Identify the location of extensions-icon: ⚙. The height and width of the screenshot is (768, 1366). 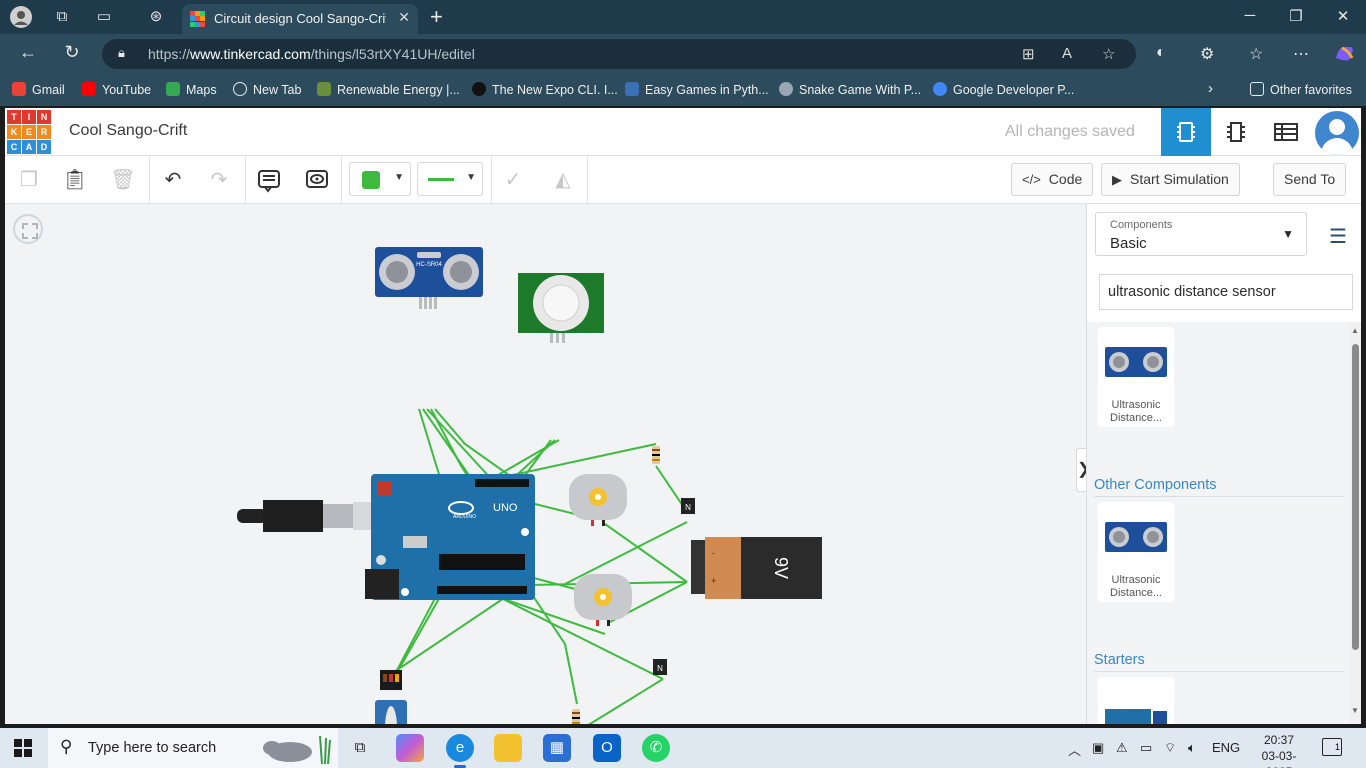
(1207, 54).